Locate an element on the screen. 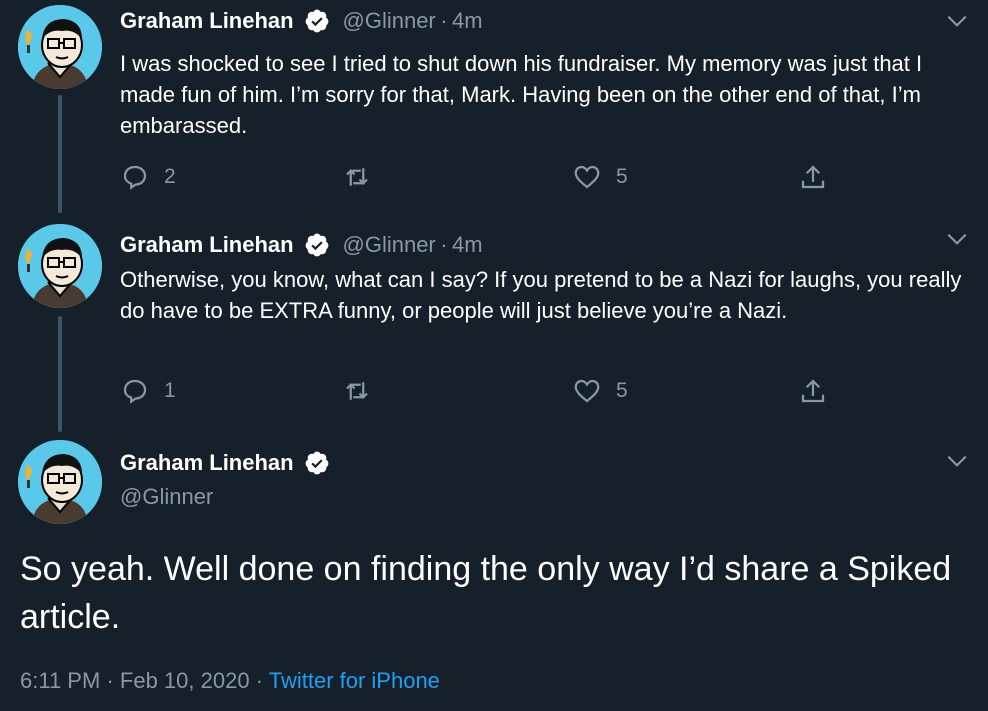  reply-button: 1 is located at coordinates (148, 391).